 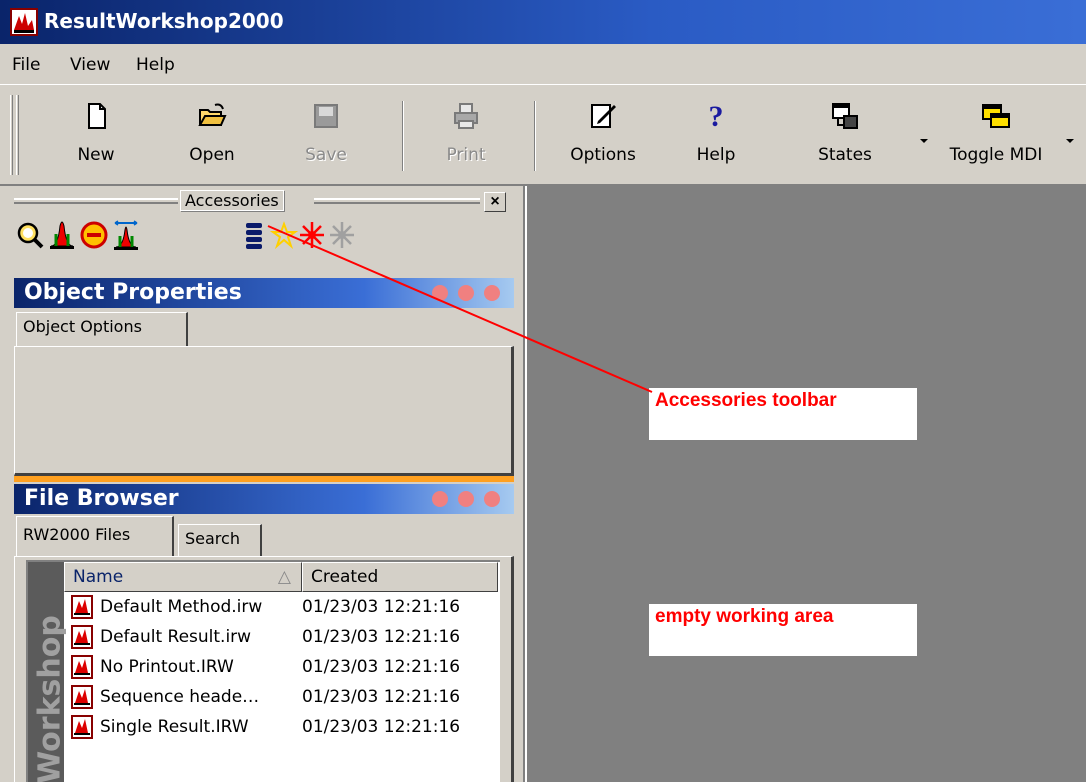 What do you see at coordinates (212, 135) in the screenshot?
I see `open-button: Open` at bounding box center [212, 135].